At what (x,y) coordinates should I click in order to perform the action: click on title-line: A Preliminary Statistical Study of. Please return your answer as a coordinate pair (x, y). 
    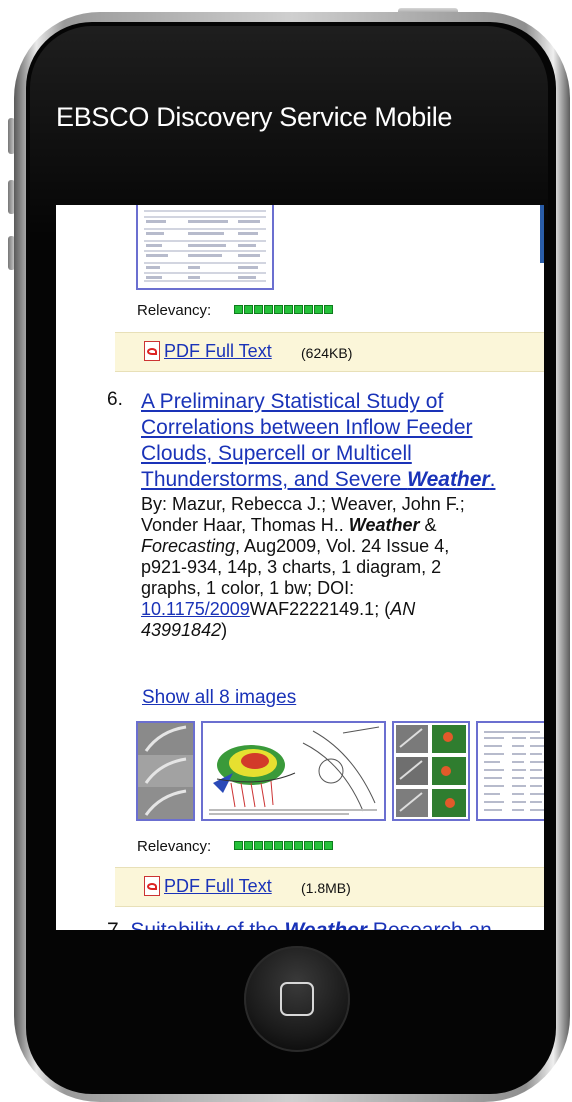
    Looking at the image, I should click on (342, 402).